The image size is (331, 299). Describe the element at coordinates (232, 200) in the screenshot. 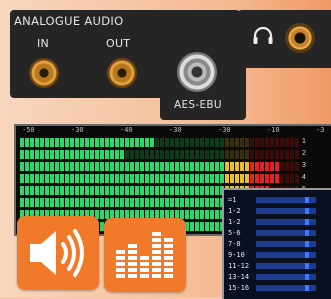

I see `inset-row-label: =1` at that location.